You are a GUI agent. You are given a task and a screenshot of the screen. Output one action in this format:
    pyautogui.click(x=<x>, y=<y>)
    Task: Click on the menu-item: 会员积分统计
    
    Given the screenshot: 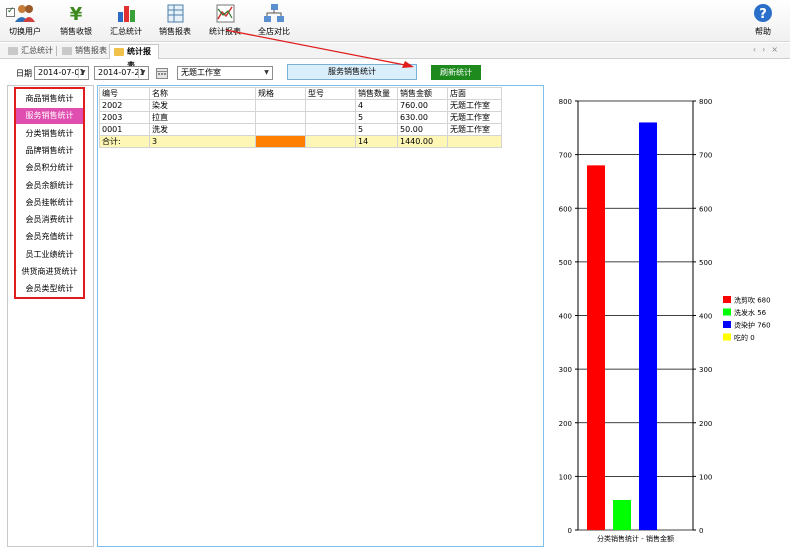 What is the action you would take?
    pyautogui.click(x=49, y=168)
    